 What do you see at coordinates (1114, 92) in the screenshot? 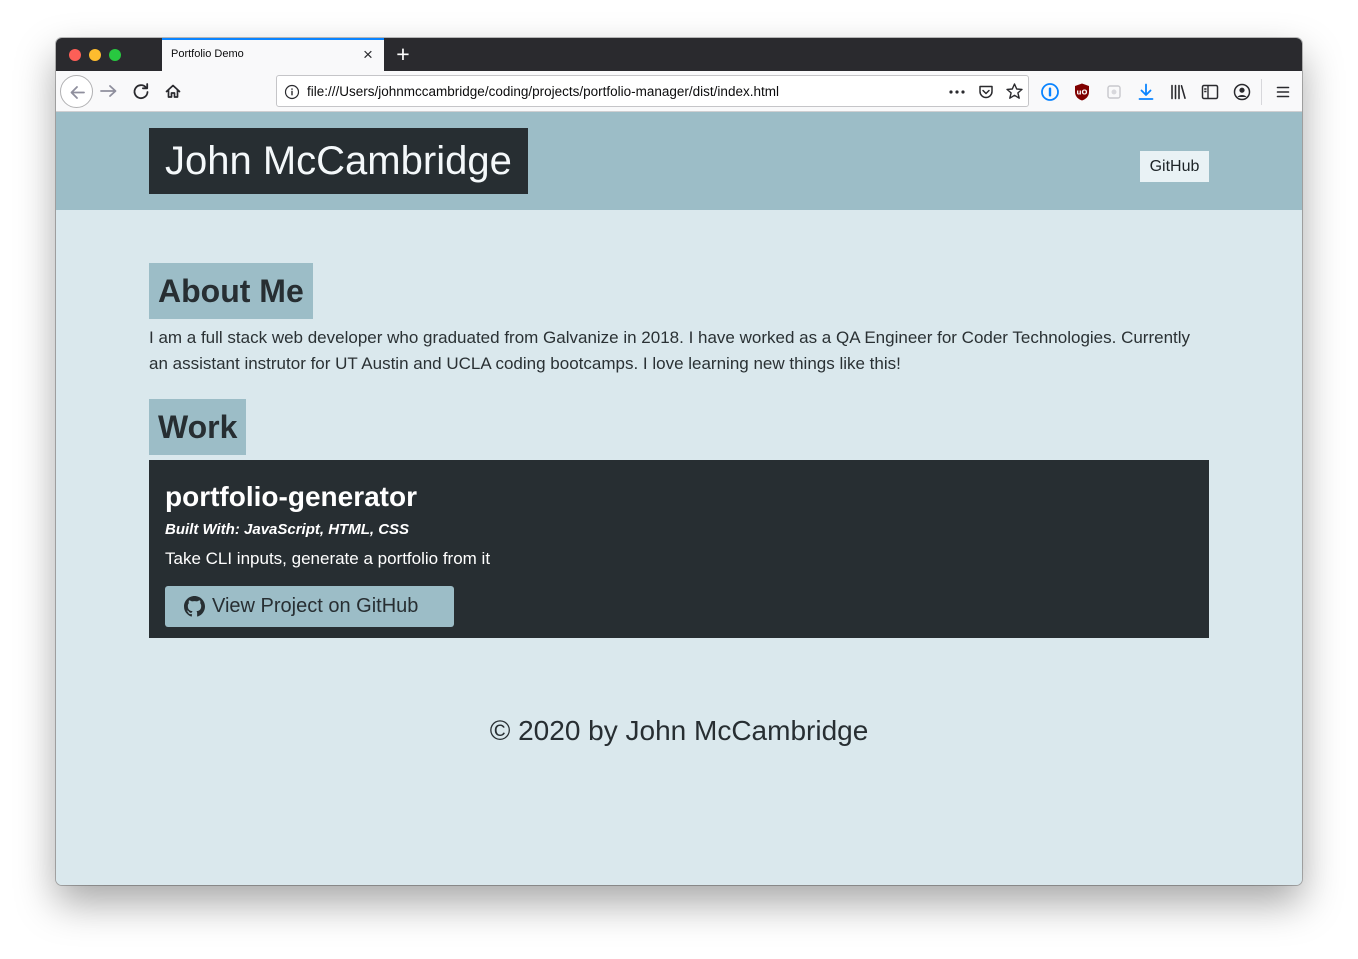
I see `extension-icon` at bounding box center [1114, 92].